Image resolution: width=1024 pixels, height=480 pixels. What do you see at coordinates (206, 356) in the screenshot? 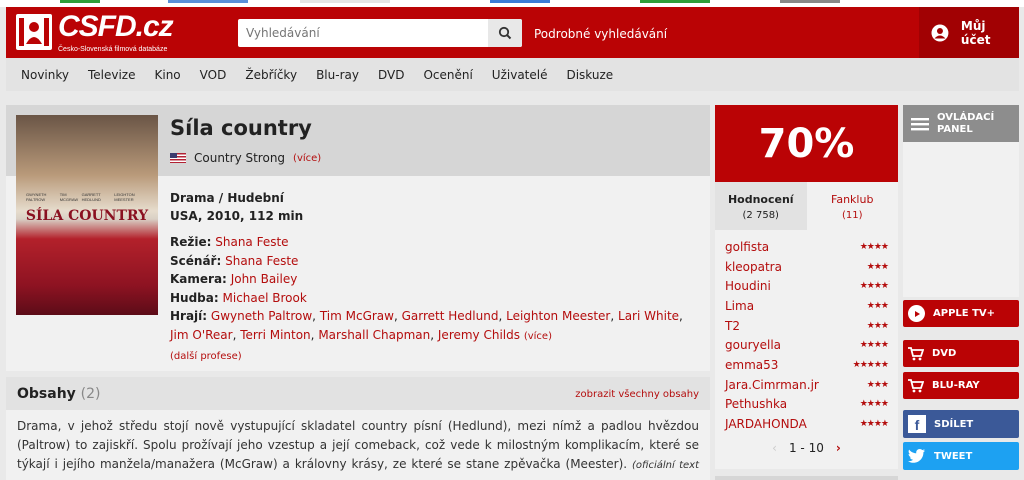
I see `more-professions-link: (další profese)` at bounding box center [206, 356].